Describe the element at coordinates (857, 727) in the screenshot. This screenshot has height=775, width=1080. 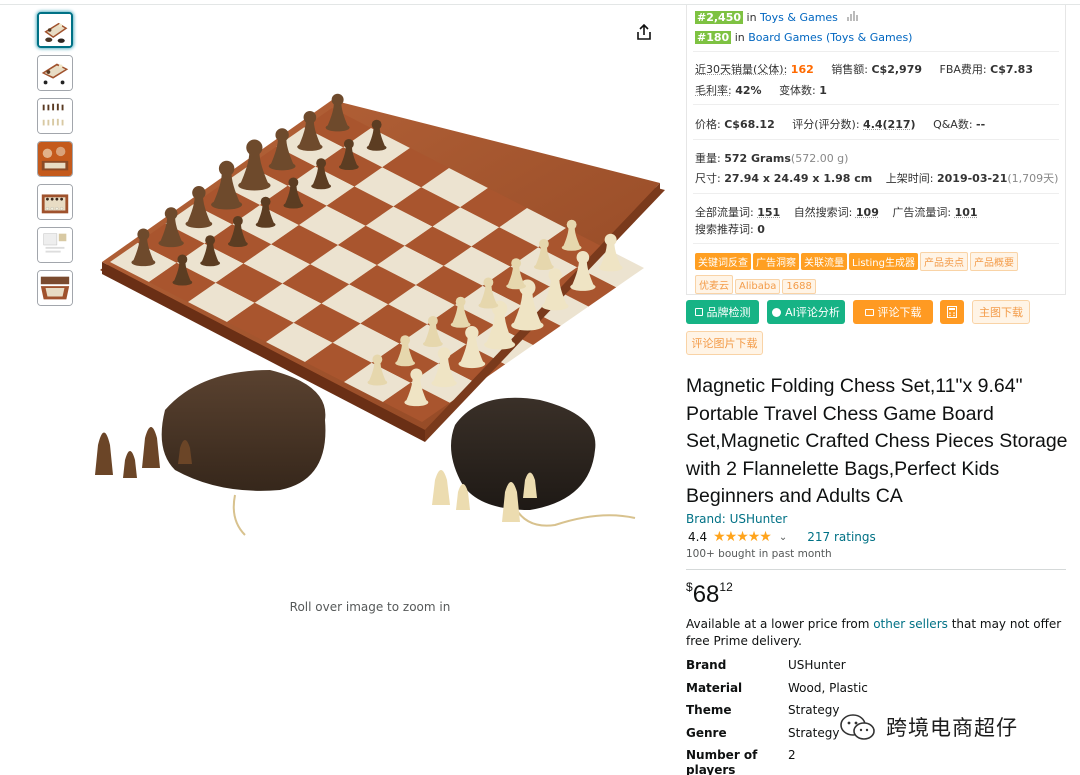
I see `wechat-icon` at that location.